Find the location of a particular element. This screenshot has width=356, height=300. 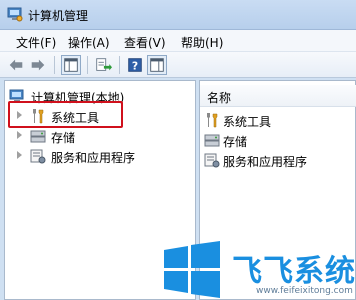

watermark-url: www.feifeixitong.com is located at coordinates (304, 291).